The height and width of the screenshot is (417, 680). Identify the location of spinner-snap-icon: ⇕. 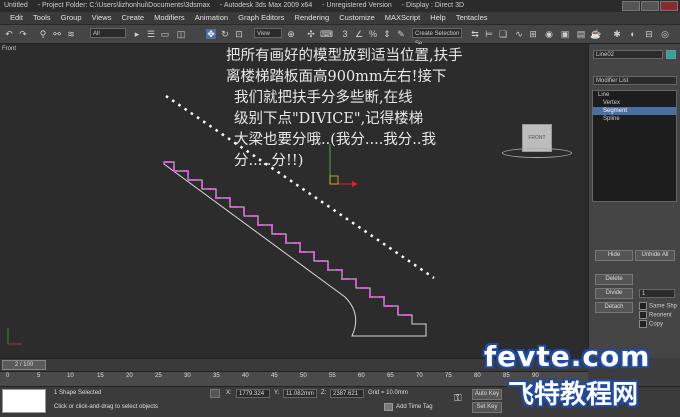
(387, 34).